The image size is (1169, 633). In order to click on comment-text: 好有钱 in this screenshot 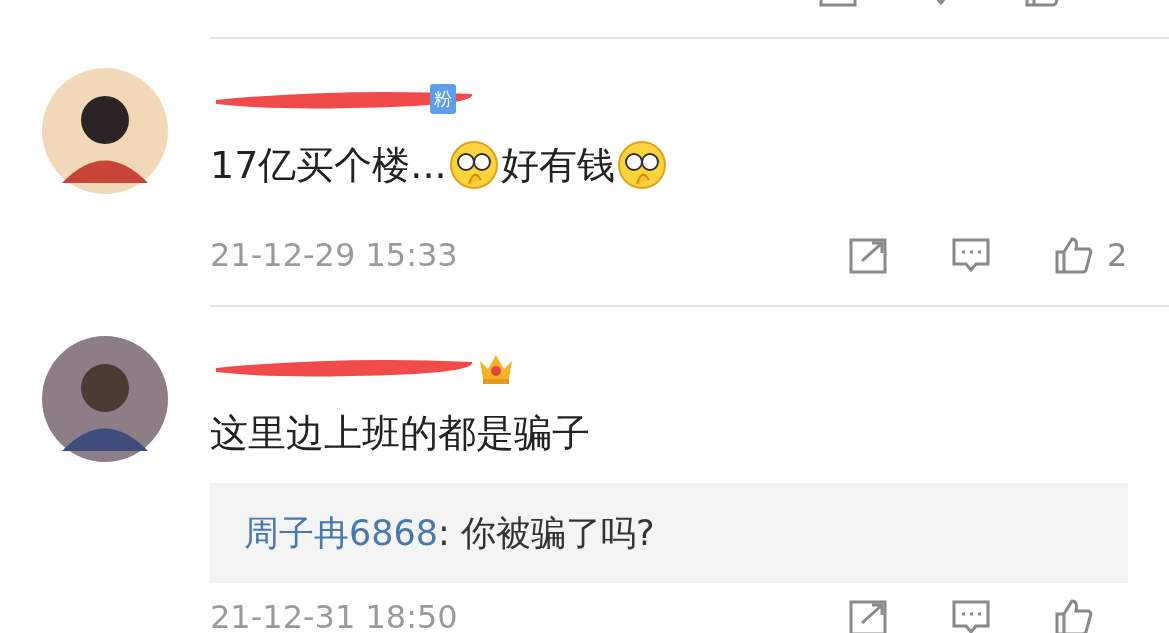, I will do `click(557, 165)`.